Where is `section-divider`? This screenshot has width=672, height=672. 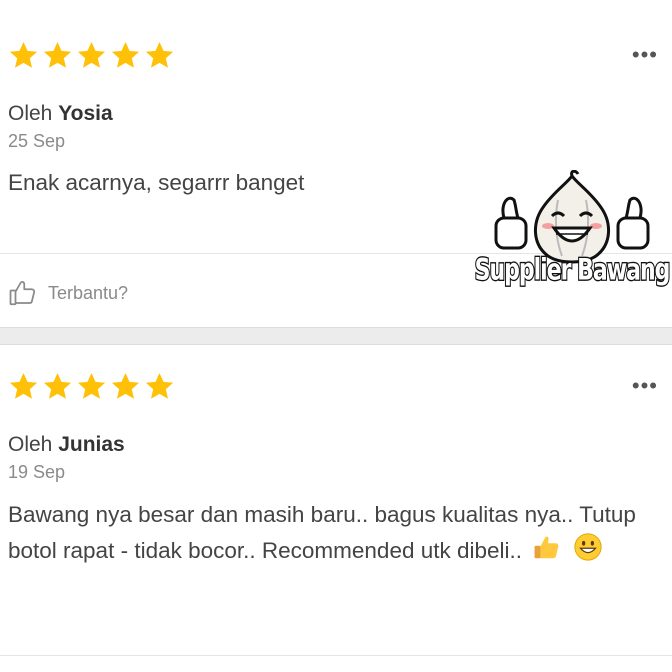 section-divider is located at coordinates (336, 336).